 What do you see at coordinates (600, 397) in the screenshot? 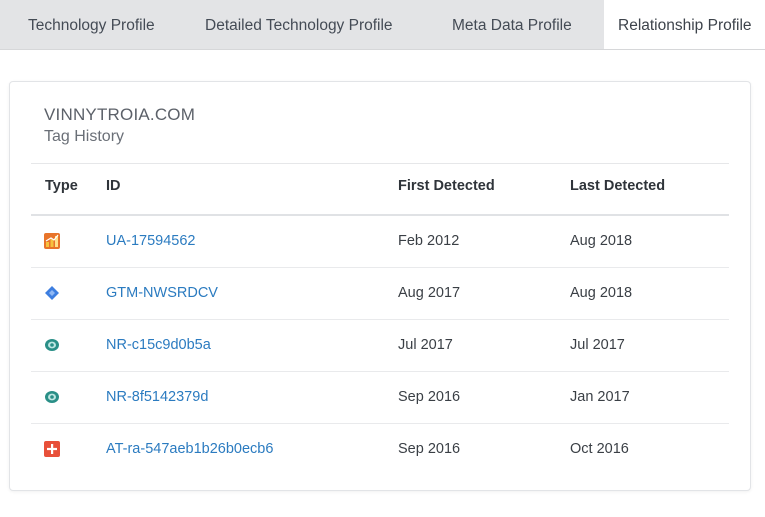
I see `last-detected-value: Jan 2017` at bounding box center [600, 397].